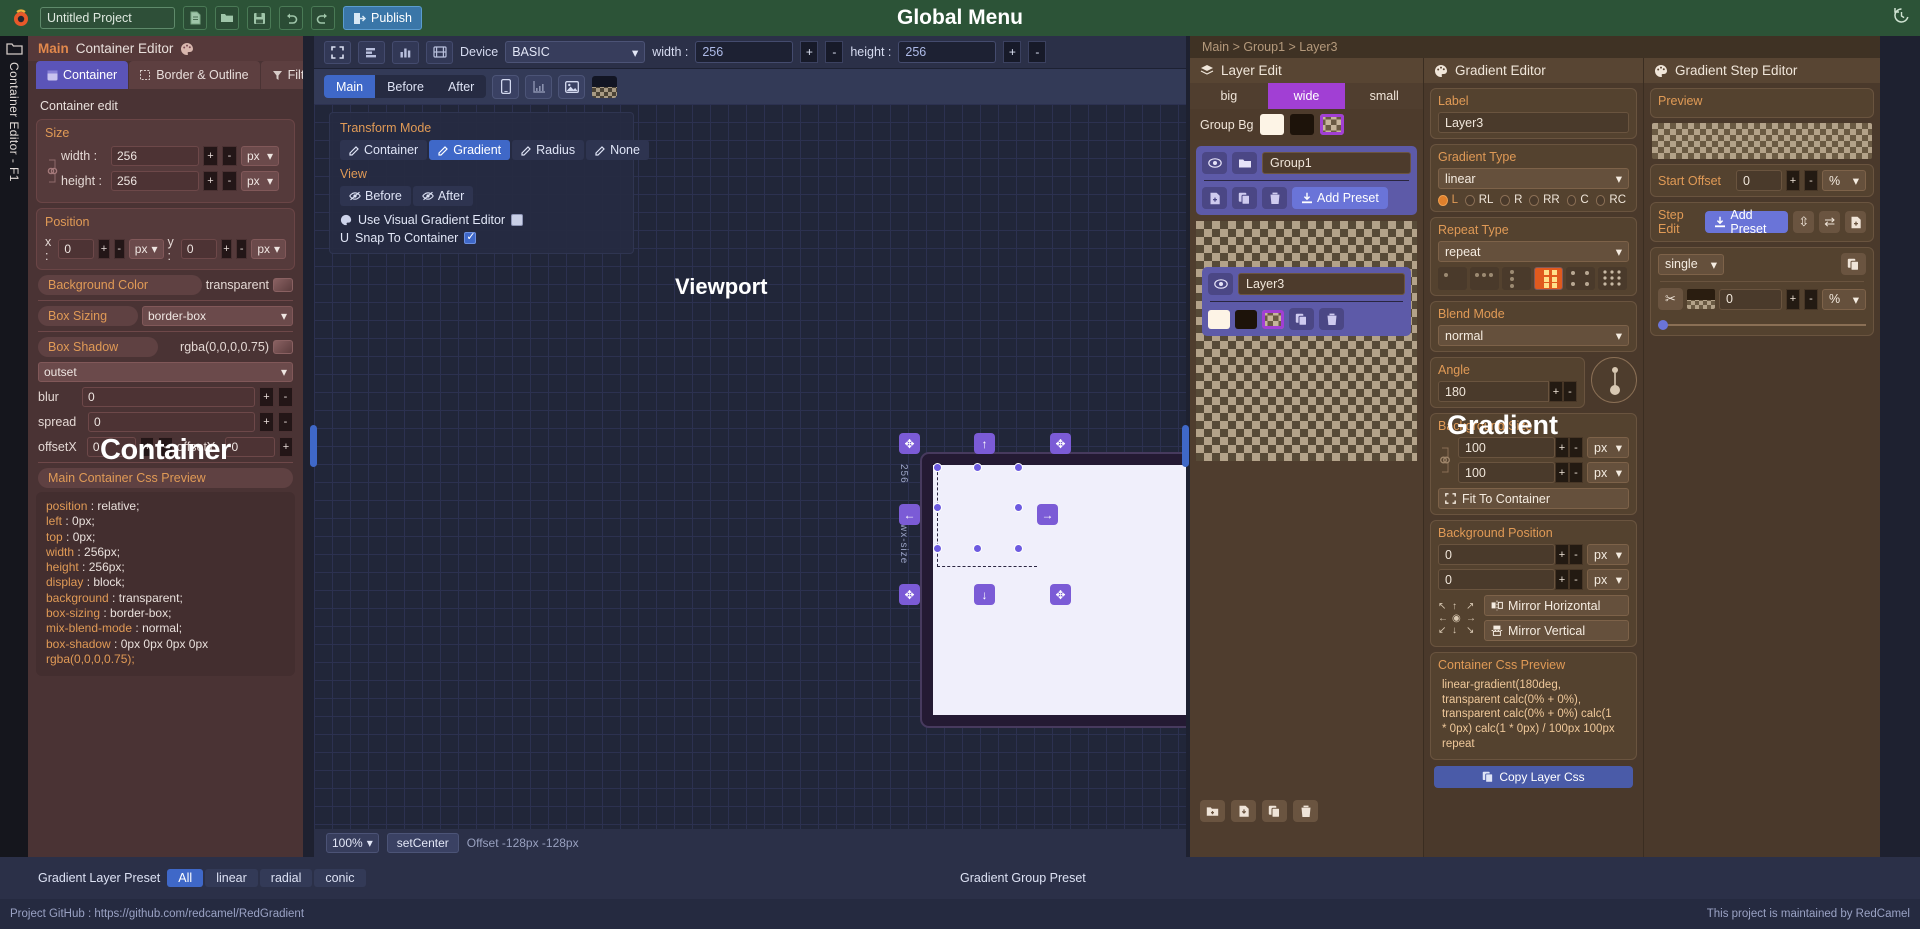  What do you see at coordinates (1212, 811) in the screenshot?
I see `add-group-icon` at bounding box center [1212, 811].